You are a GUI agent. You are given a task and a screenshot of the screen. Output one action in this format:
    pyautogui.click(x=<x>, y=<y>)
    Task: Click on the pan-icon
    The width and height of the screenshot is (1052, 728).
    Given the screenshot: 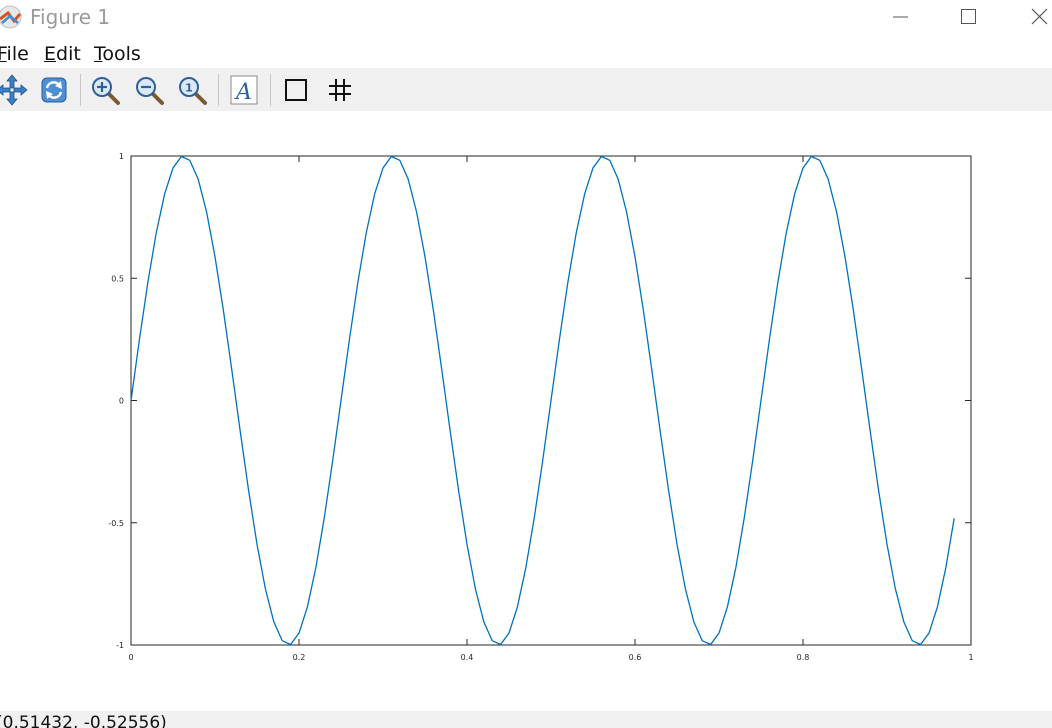 What is the action you would take?
    pyautogui.click(x=14, y=90)
    